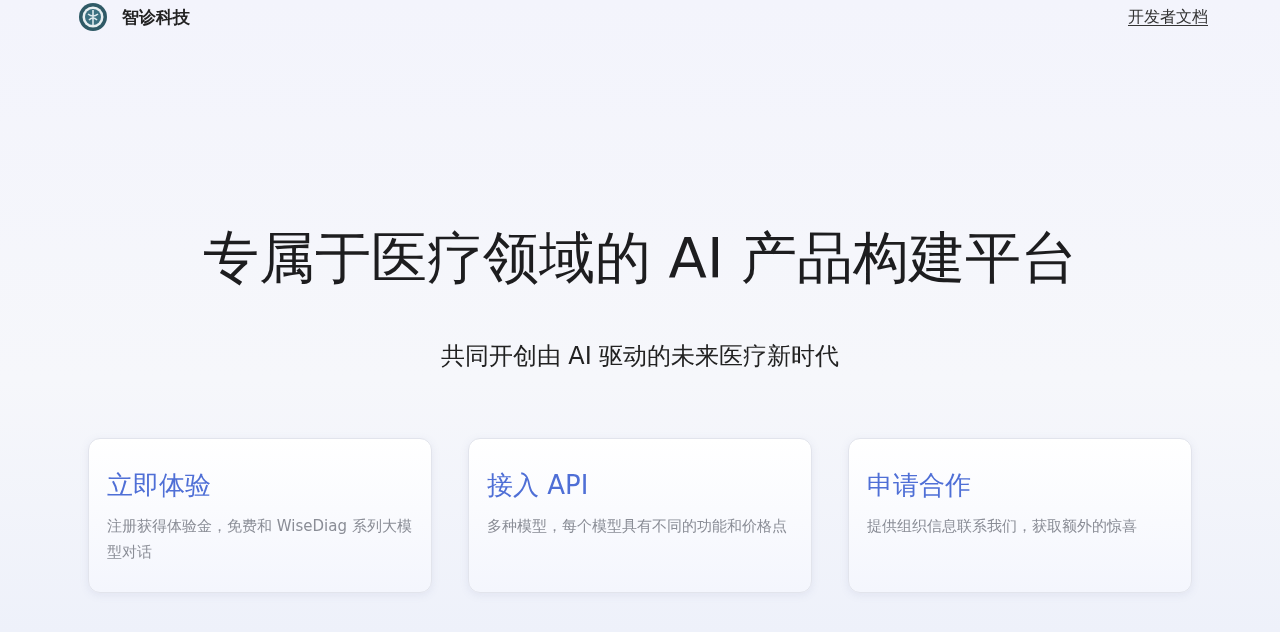 This screenshot has height=632, width=1280. I want to click on feature-card: 接入 API 多种模型，每个模型具有不同的功能和价格点, so click(640, 515).